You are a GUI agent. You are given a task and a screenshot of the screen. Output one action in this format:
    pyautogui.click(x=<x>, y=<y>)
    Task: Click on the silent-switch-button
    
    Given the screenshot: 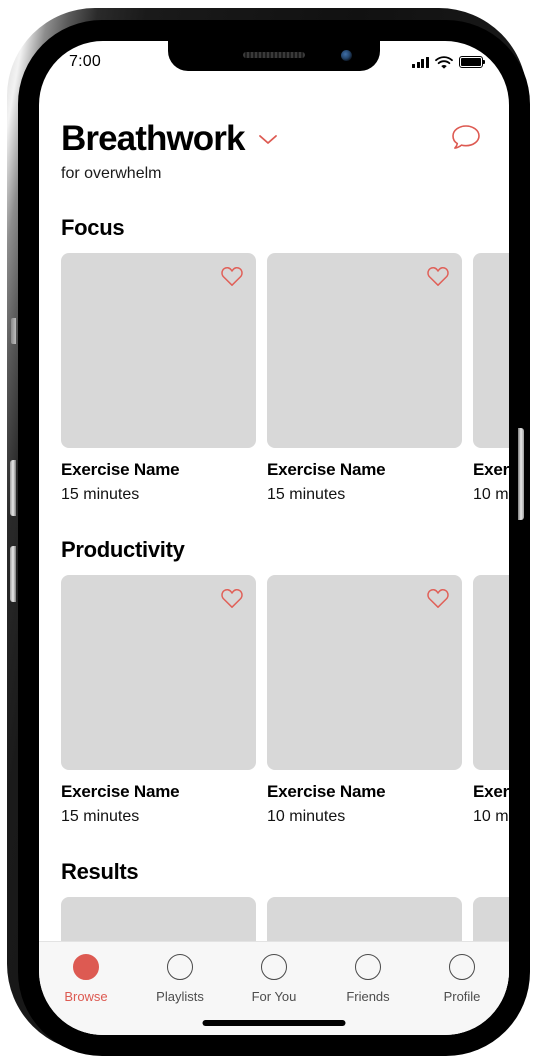 What is the action you would take?
    pyautogui.click(x=13, y=331)
    